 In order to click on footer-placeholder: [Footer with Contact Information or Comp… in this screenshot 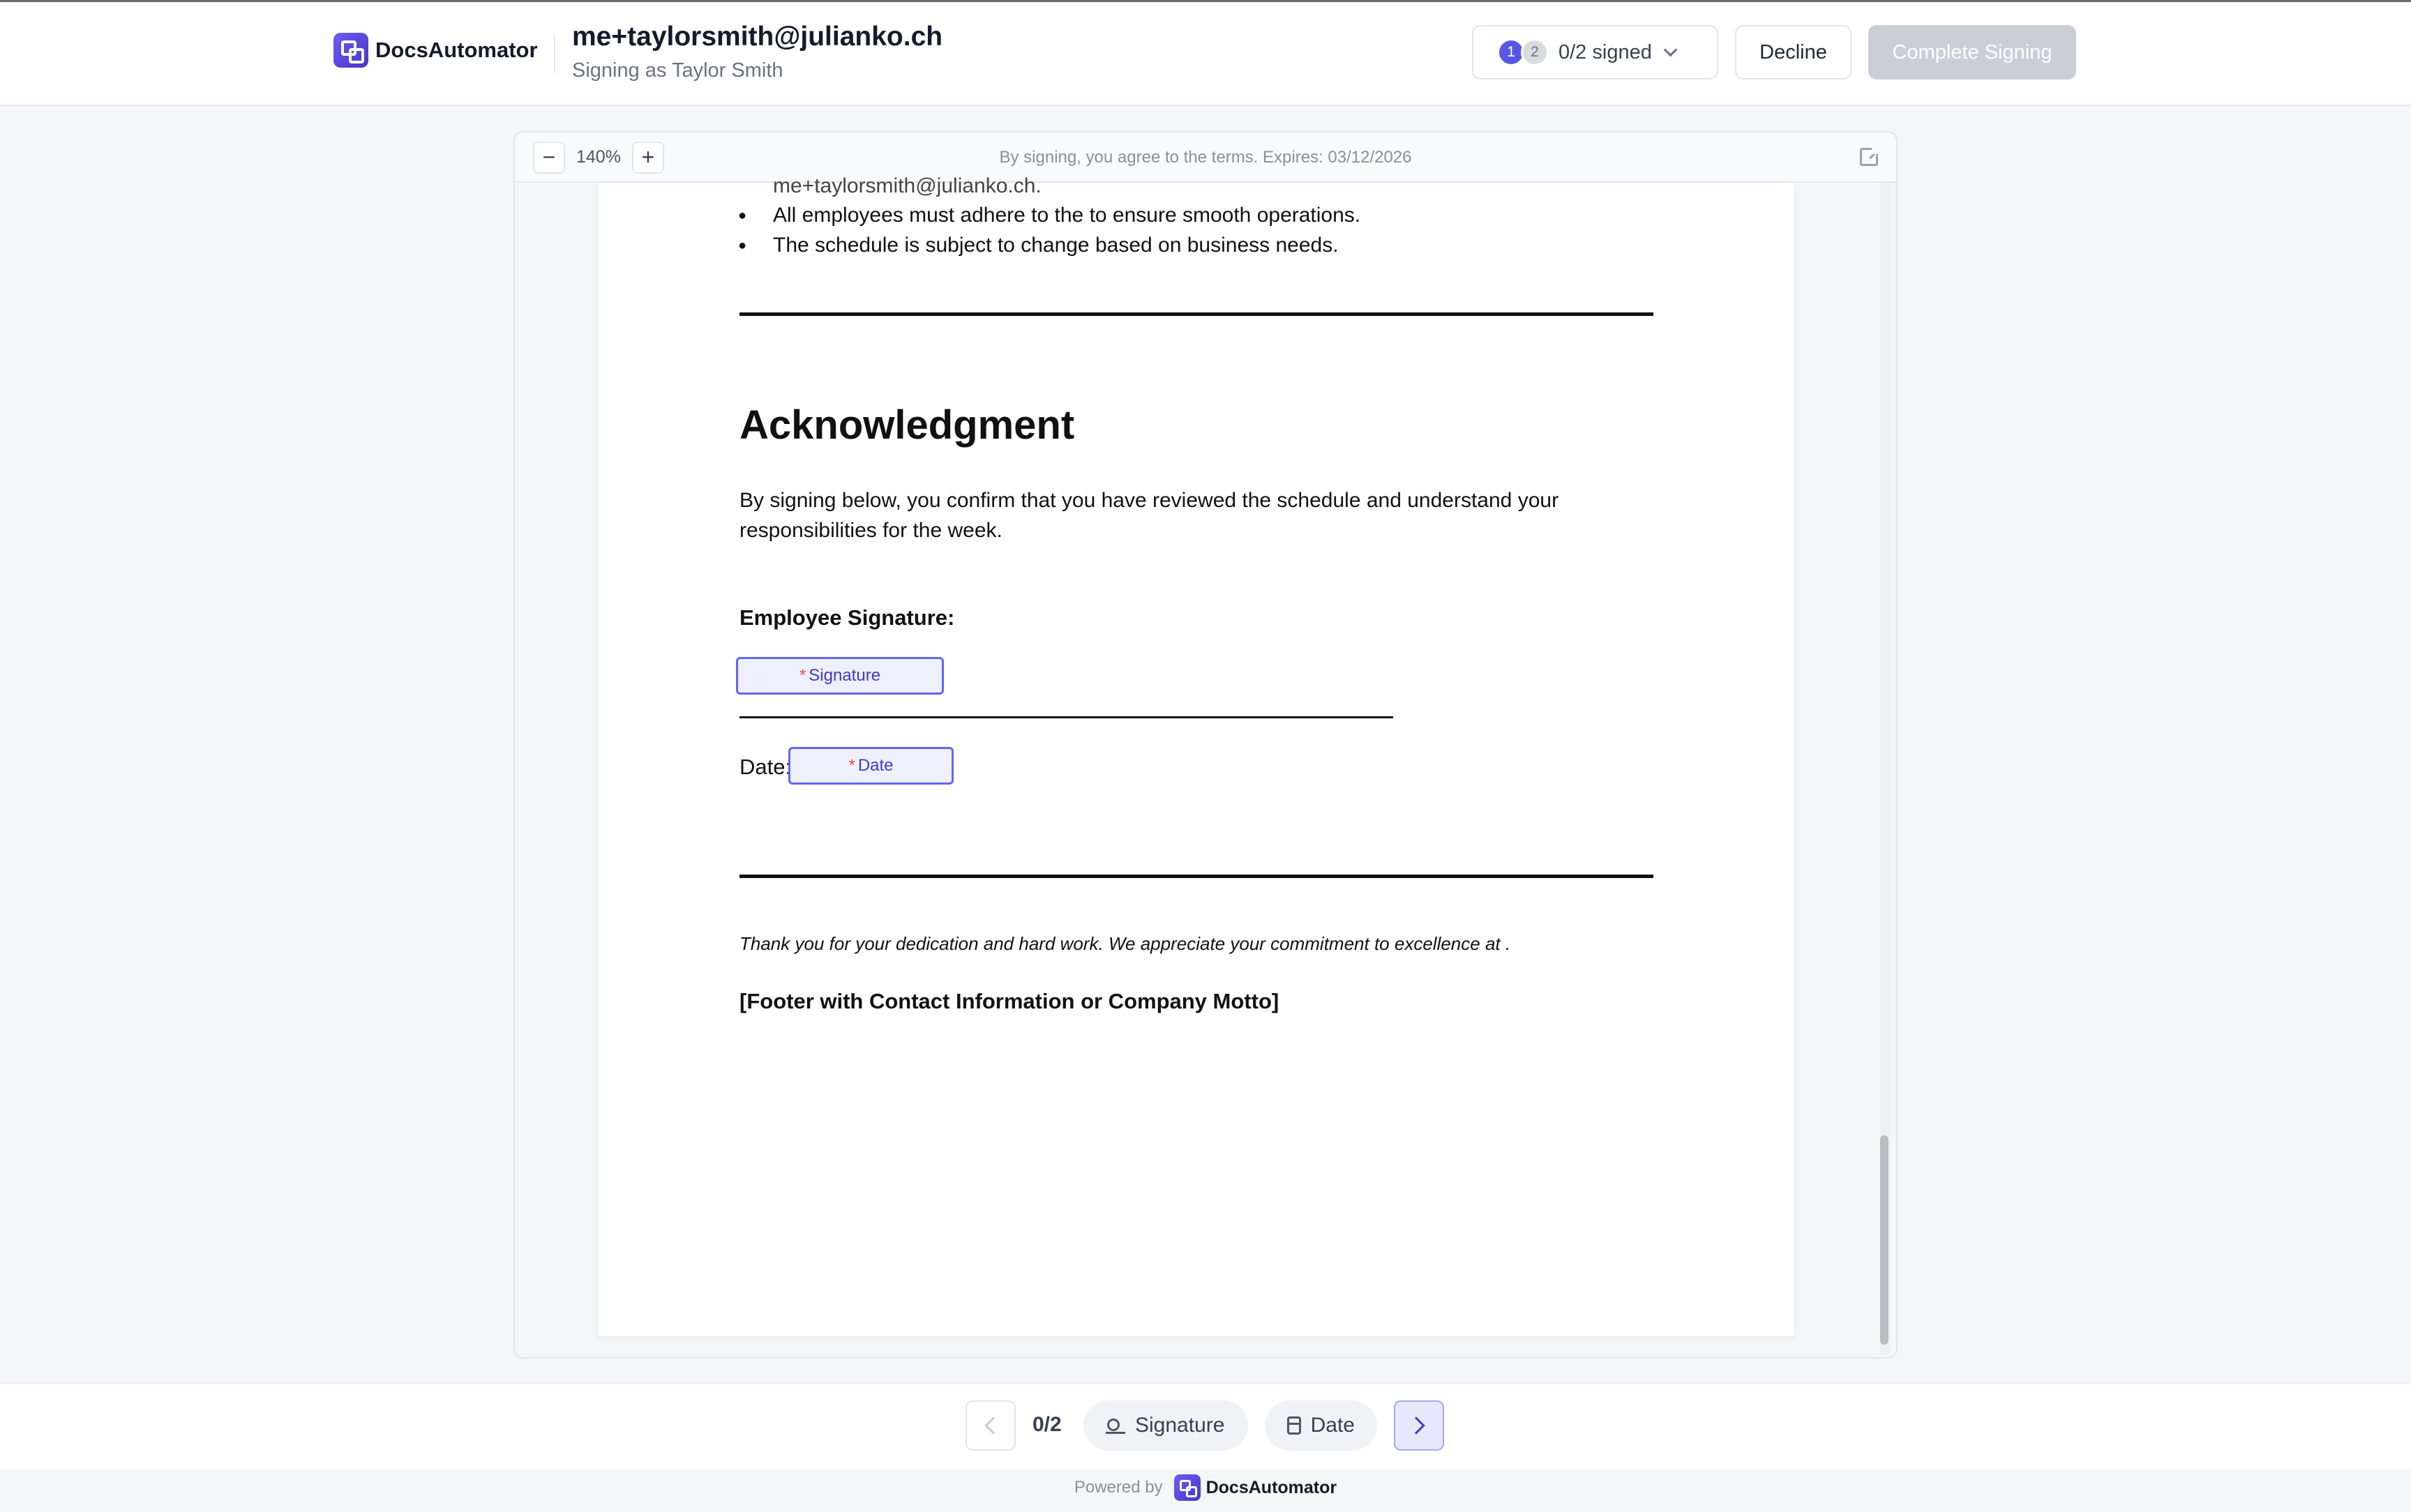, I will do `click(1009, 1001)`.